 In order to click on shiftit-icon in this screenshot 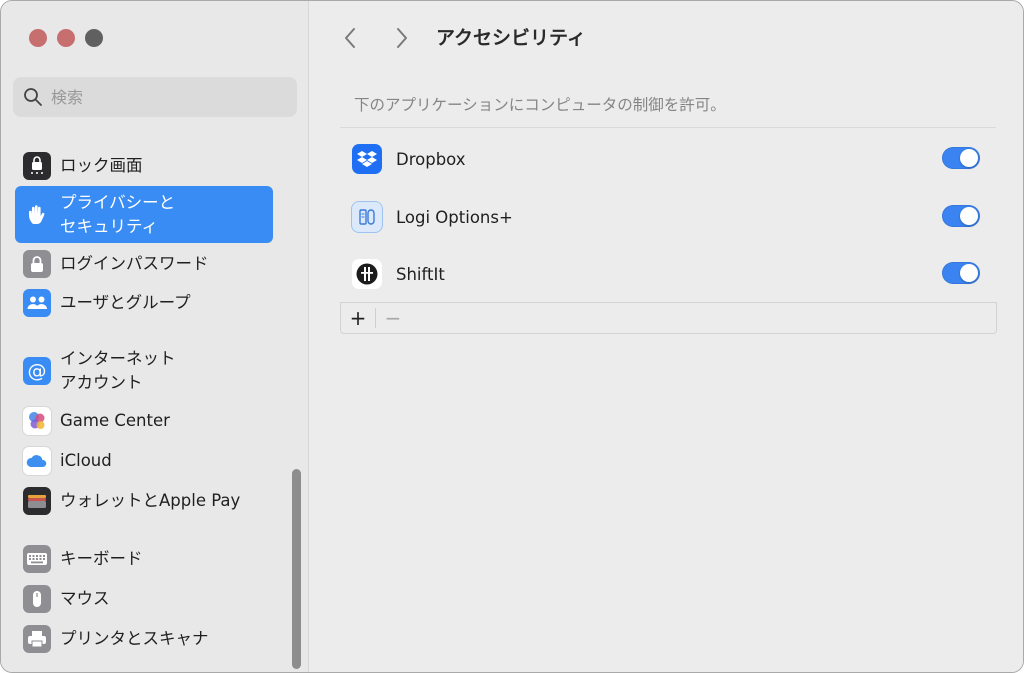, I will do `click(367, 274)`.